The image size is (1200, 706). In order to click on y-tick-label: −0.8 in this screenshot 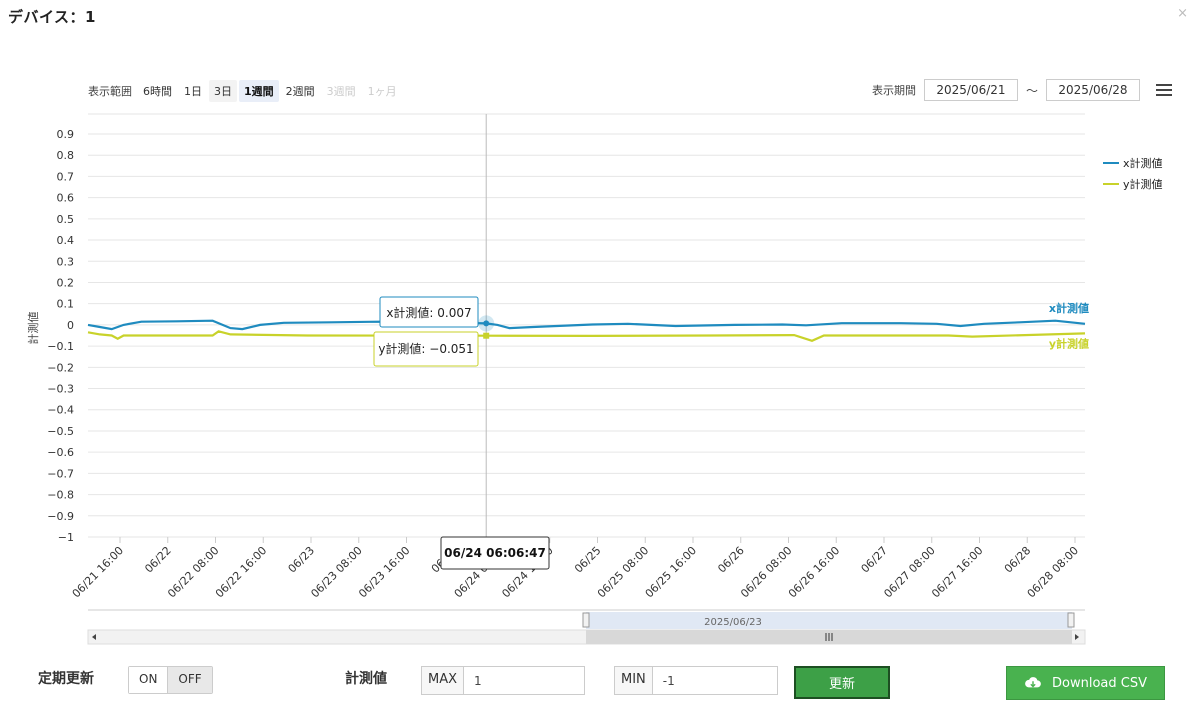, I will do `click(60, 495)`.